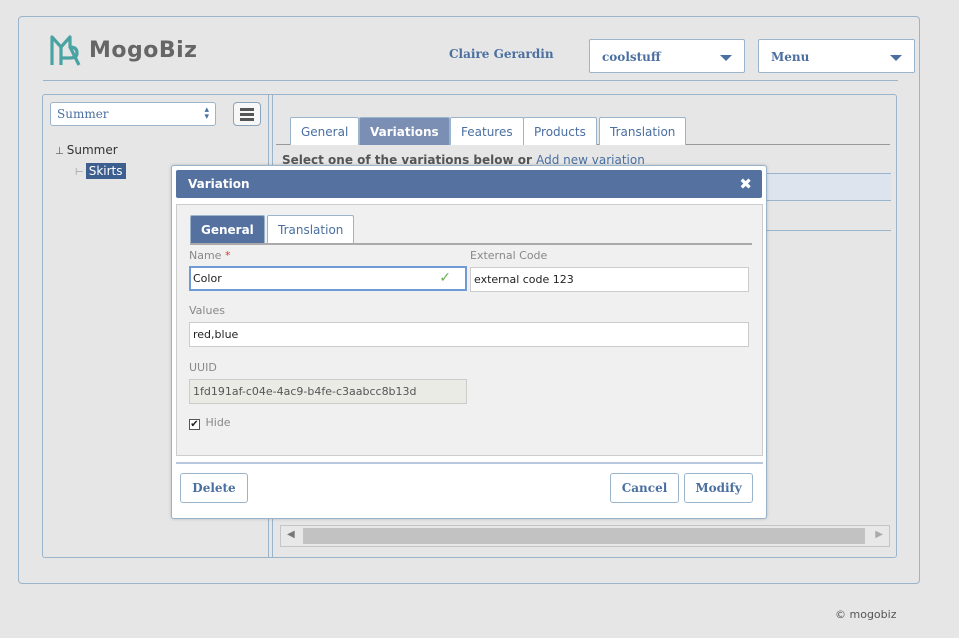 This screenshot has width=959, height=638. What do you see at coordinates (560, 131) in the screenshot?
I see `tab-products: Products` at bounding box center [560, 131].